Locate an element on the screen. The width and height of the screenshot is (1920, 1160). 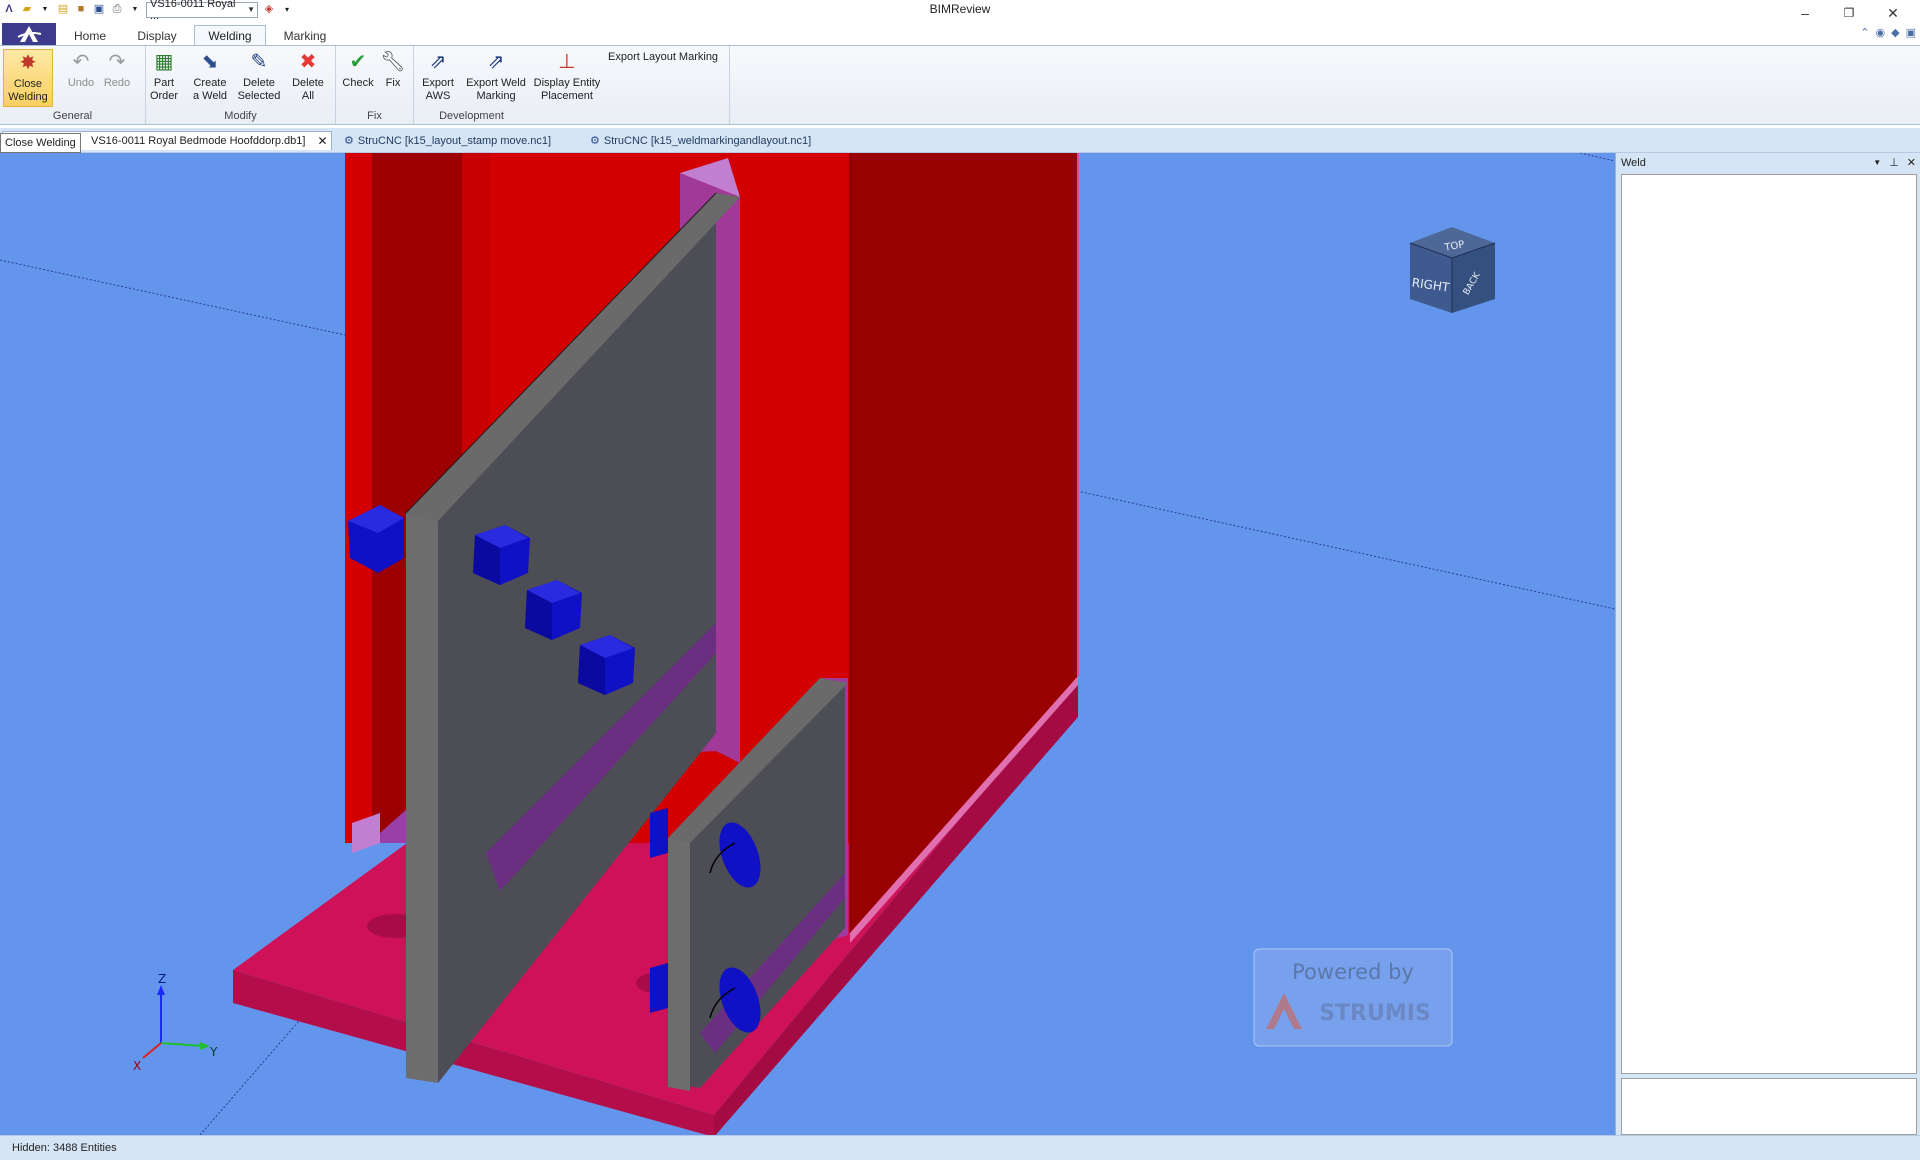
status-hidden-entities: Hidden: 3488 Entities is located at coordinates (64, 1148).